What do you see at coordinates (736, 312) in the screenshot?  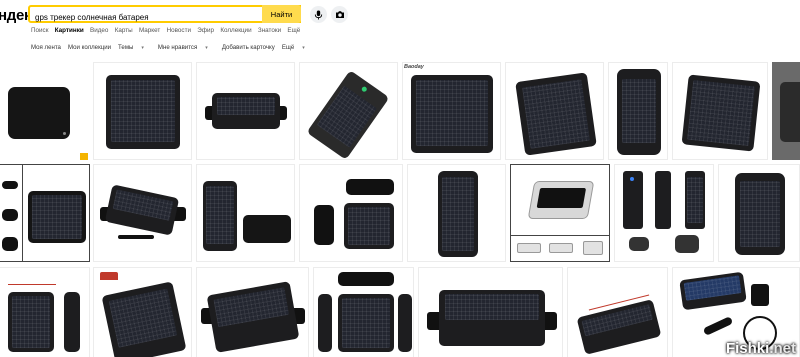 I see `image-result: Fishki.net` at bounding box center [736, 312].